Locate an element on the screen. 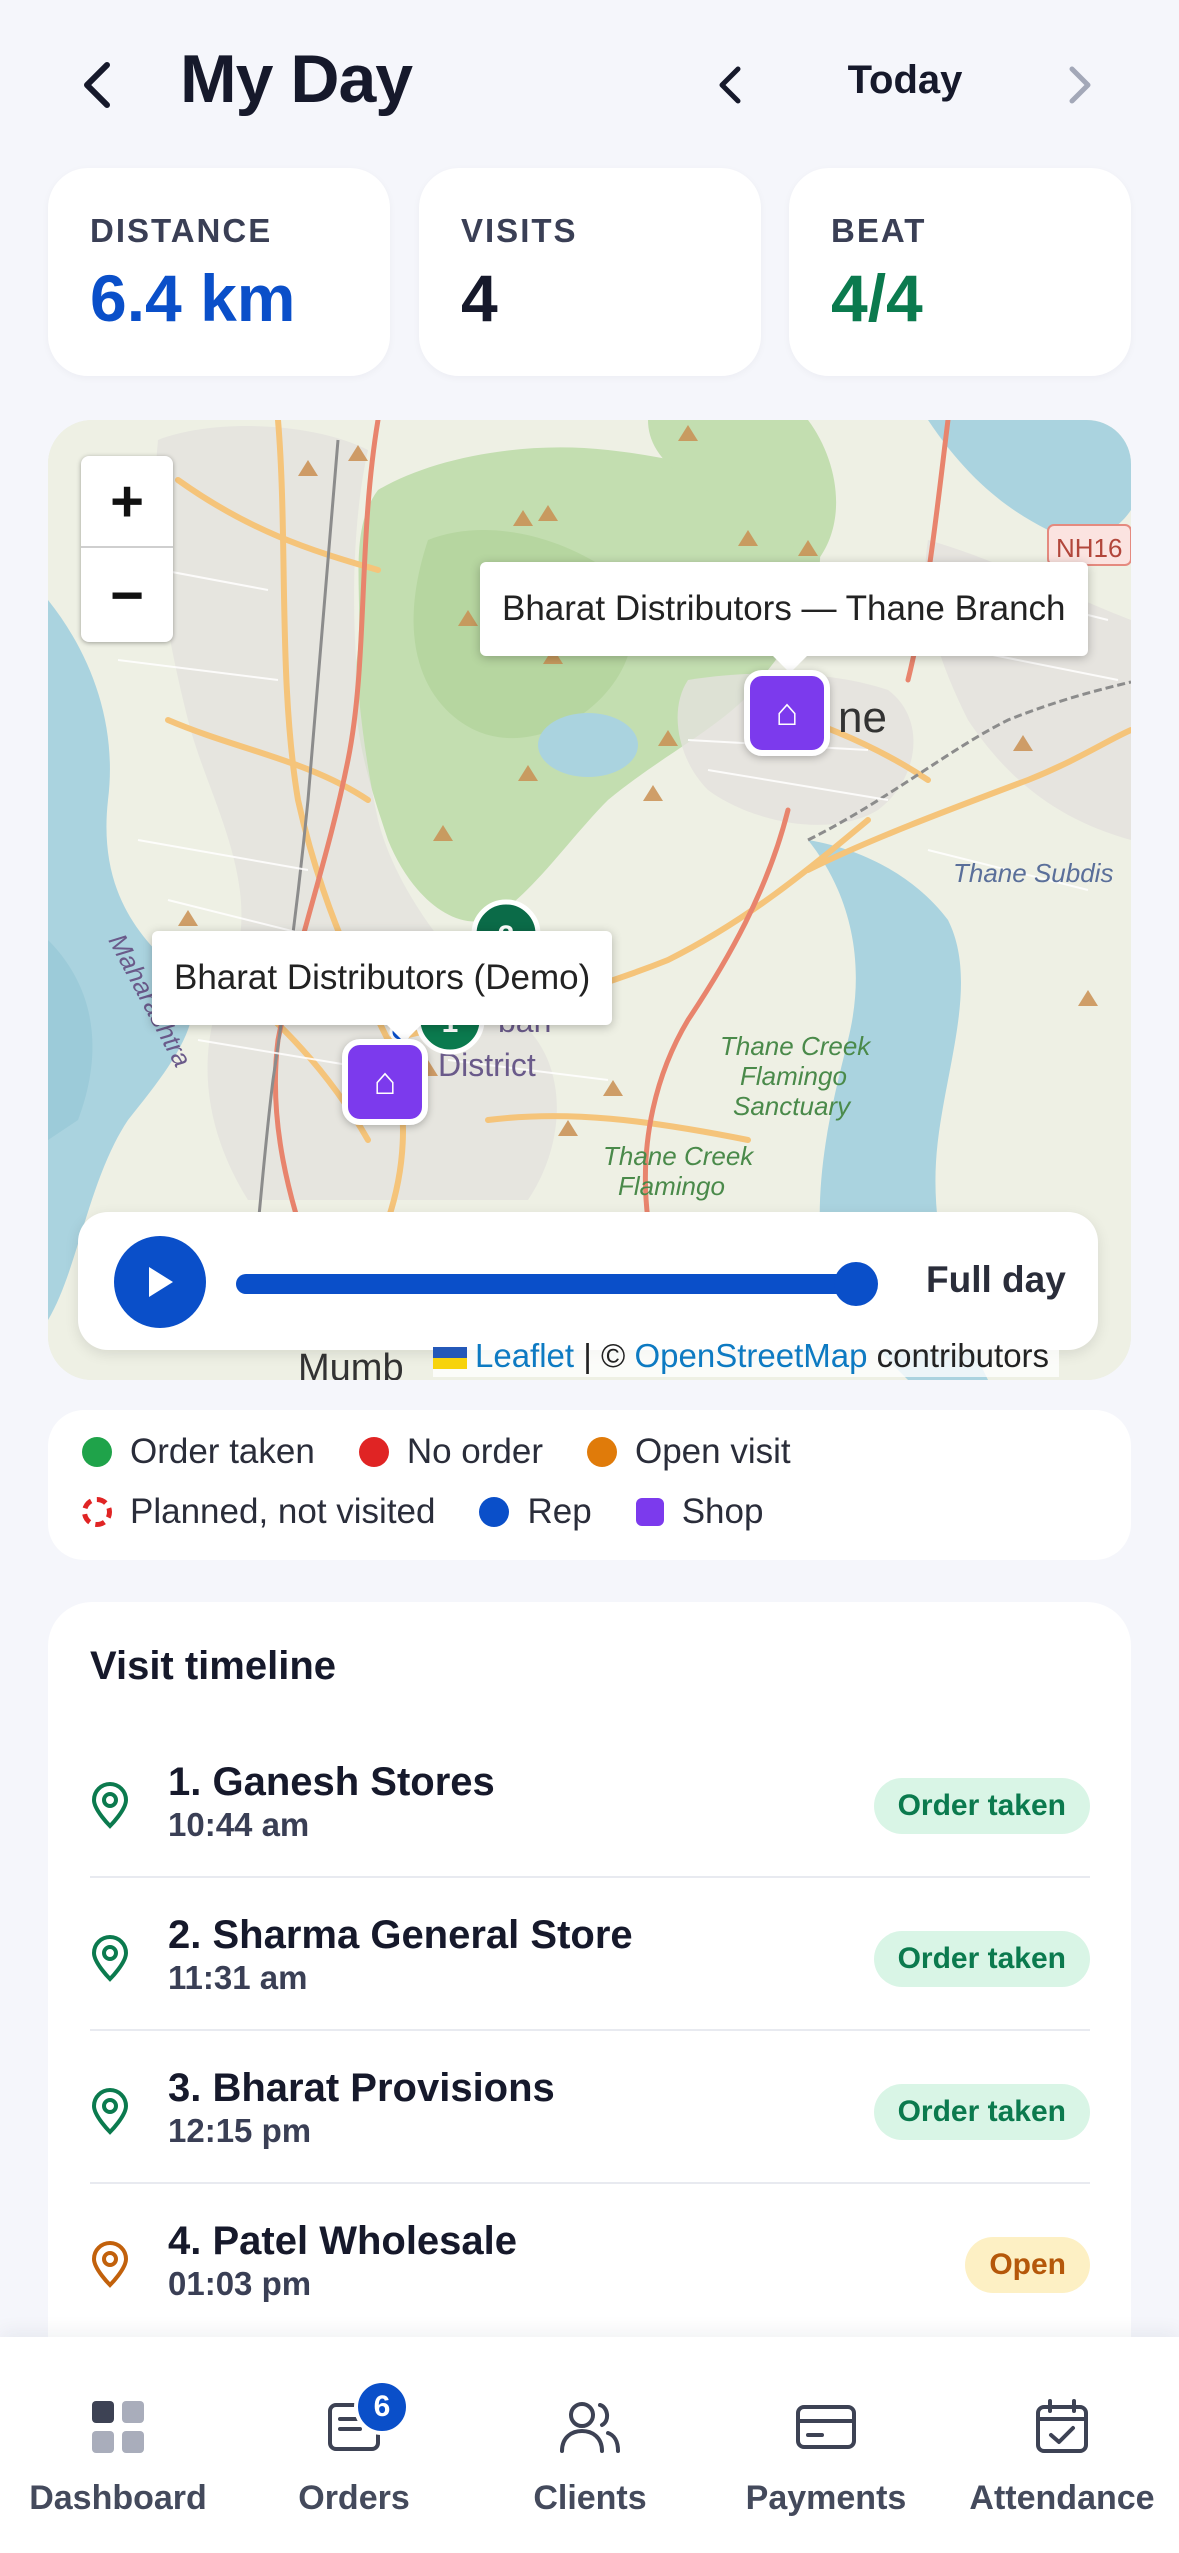  map-attribution: Leaflet | © OpenStreetMap contributors is located at coordinates (746, 1356).